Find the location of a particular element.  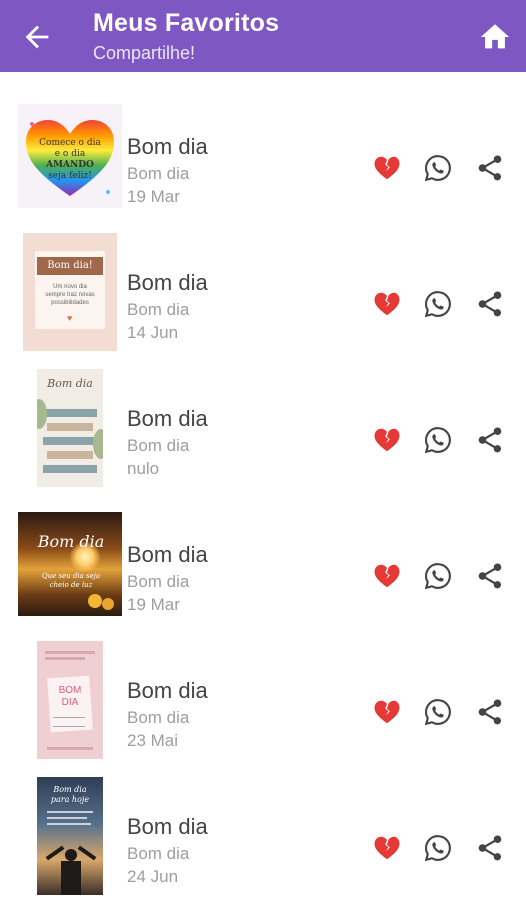

app-bar: Meus Favoritos Compartilhe! is located at coordinates (263, 36).